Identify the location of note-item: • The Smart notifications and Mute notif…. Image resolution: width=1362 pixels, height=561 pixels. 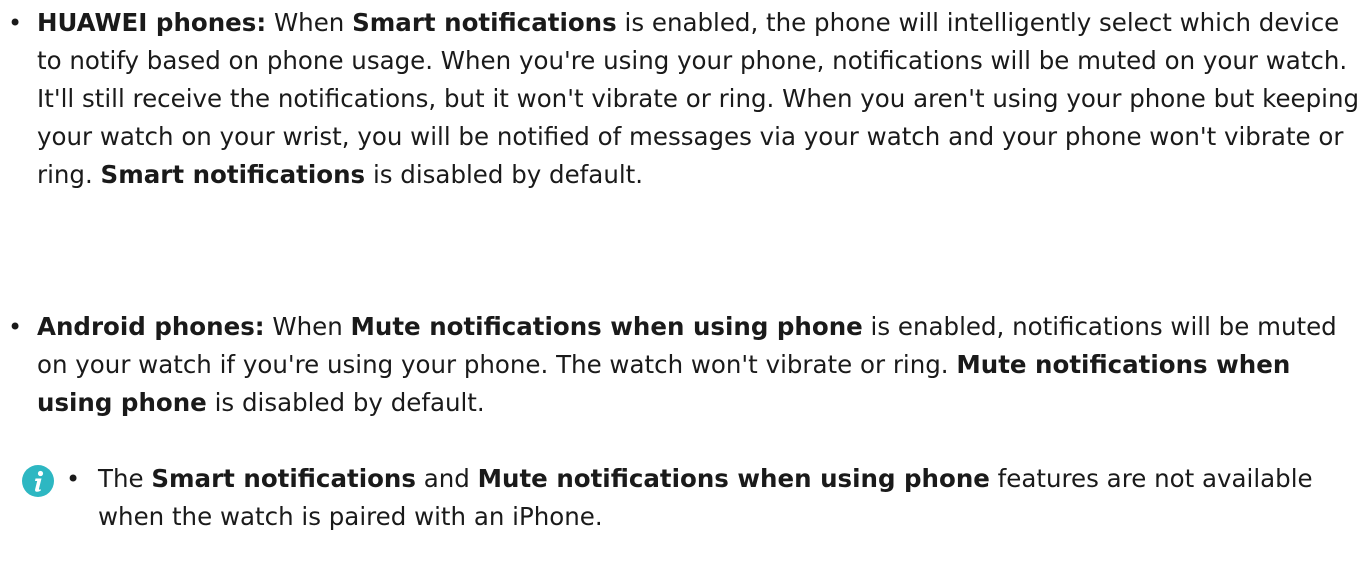
(670, 498).